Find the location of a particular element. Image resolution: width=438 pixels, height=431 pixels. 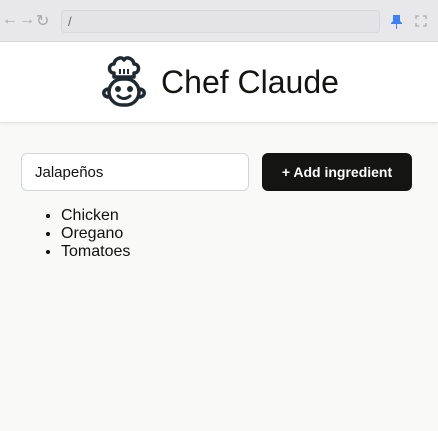

browser-toolbar: ← → ↻ / is located at coordinates (219, 21).